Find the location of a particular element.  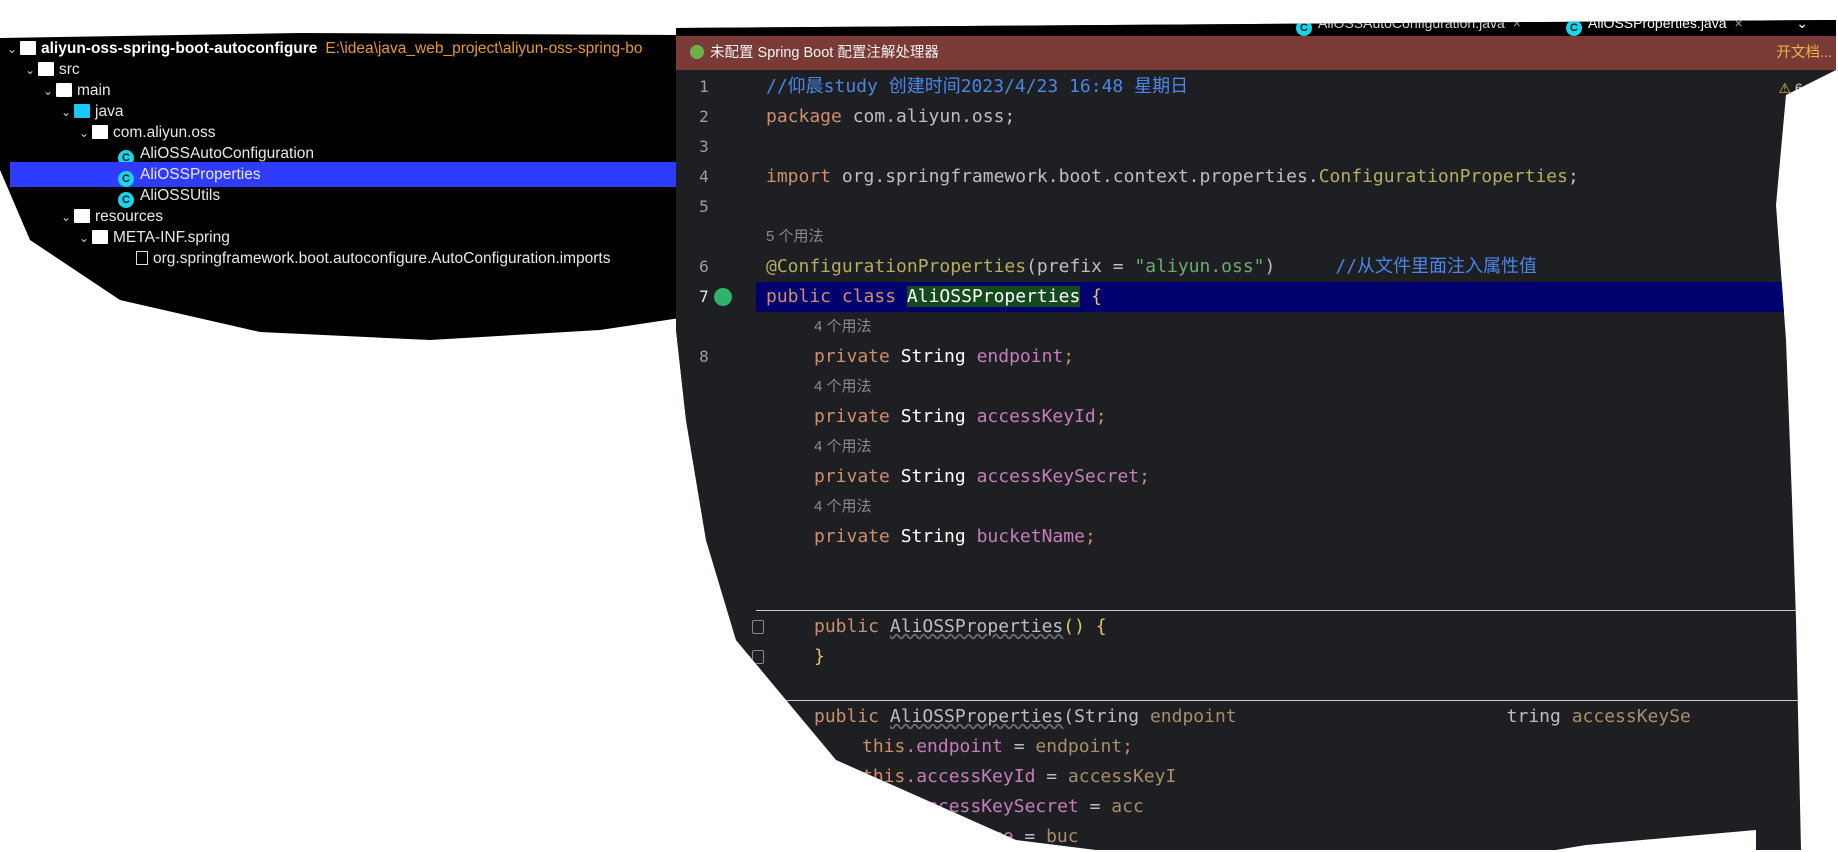

field-name: accessKeySecret is located at coordinates (1058, 476).